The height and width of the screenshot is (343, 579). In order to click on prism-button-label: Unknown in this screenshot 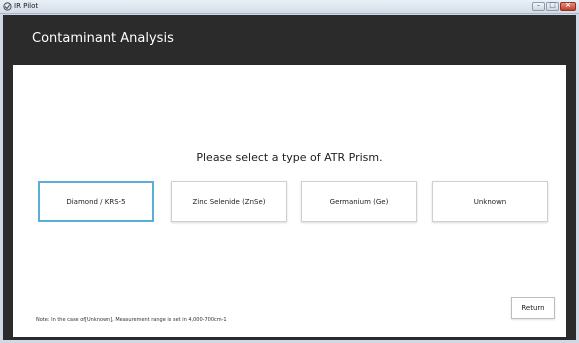, I will do `click(490, 201)`.